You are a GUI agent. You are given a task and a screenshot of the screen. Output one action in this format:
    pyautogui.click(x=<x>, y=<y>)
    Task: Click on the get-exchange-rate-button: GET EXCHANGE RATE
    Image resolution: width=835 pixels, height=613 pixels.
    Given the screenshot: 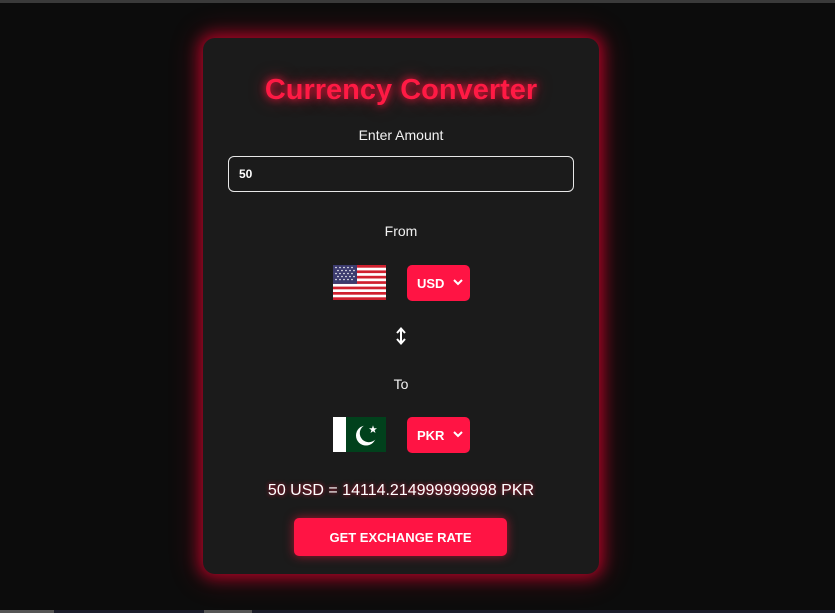 What is the action you would take?
    pyautogui.click(x=400, y=537)
    